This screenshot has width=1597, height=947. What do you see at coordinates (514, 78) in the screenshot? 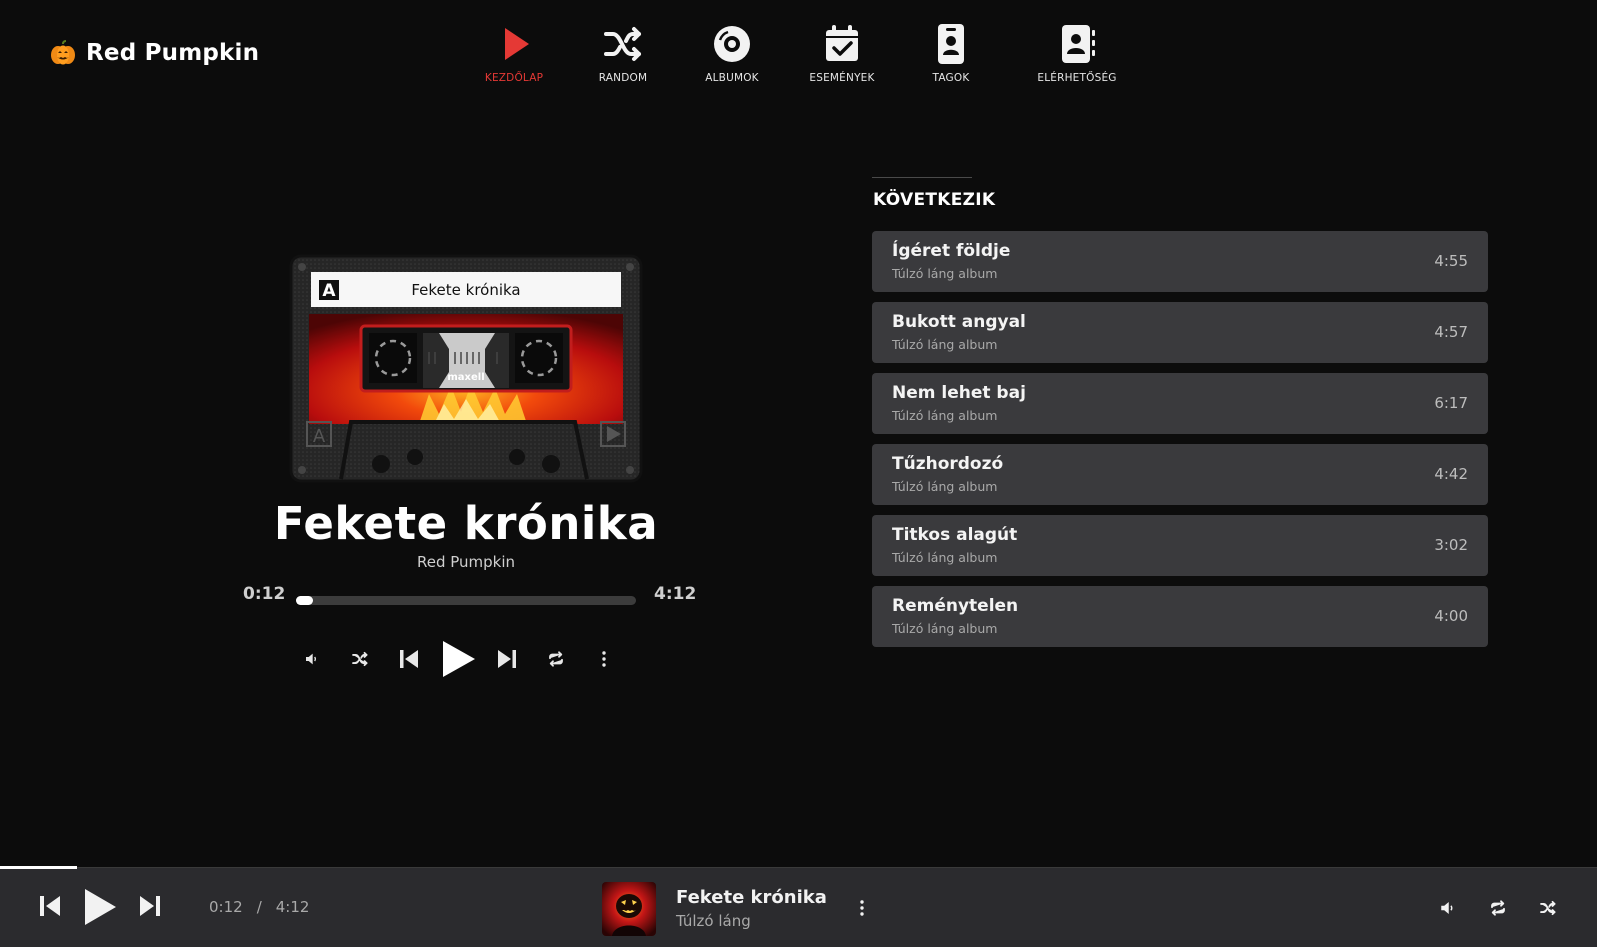
I see `nav-label: KEZDŐLAP` at bounding box center [514, 78].